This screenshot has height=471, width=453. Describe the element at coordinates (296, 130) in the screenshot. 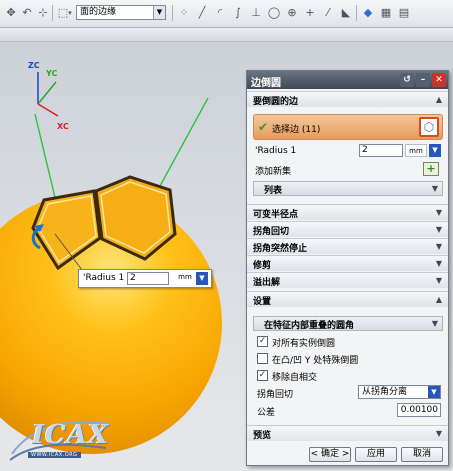

I see `select-edge-label: 选择边 (11)` at that location.